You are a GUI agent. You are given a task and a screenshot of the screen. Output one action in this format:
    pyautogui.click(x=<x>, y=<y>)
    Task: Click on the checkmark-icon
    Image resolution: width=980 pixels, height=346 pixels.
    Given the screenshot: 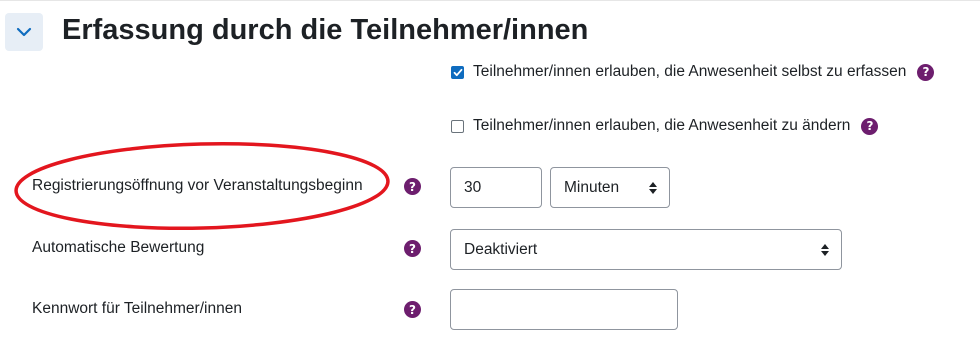 What is the action you would take?
    pyautogui.click(x=457, y=72)
    